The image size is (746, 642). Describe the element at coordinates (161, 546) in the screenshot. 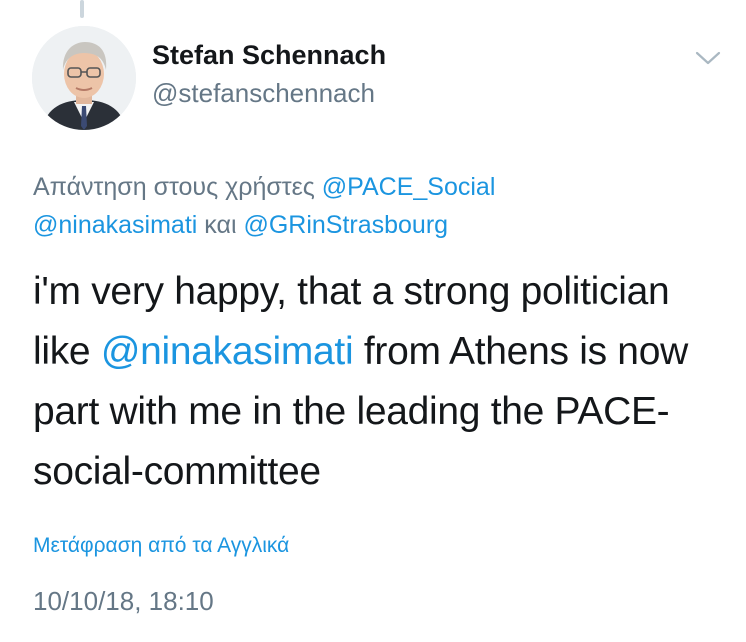

I see `translate-tweet-link: Μετάφραση από τα Αγγλικά` at that location.